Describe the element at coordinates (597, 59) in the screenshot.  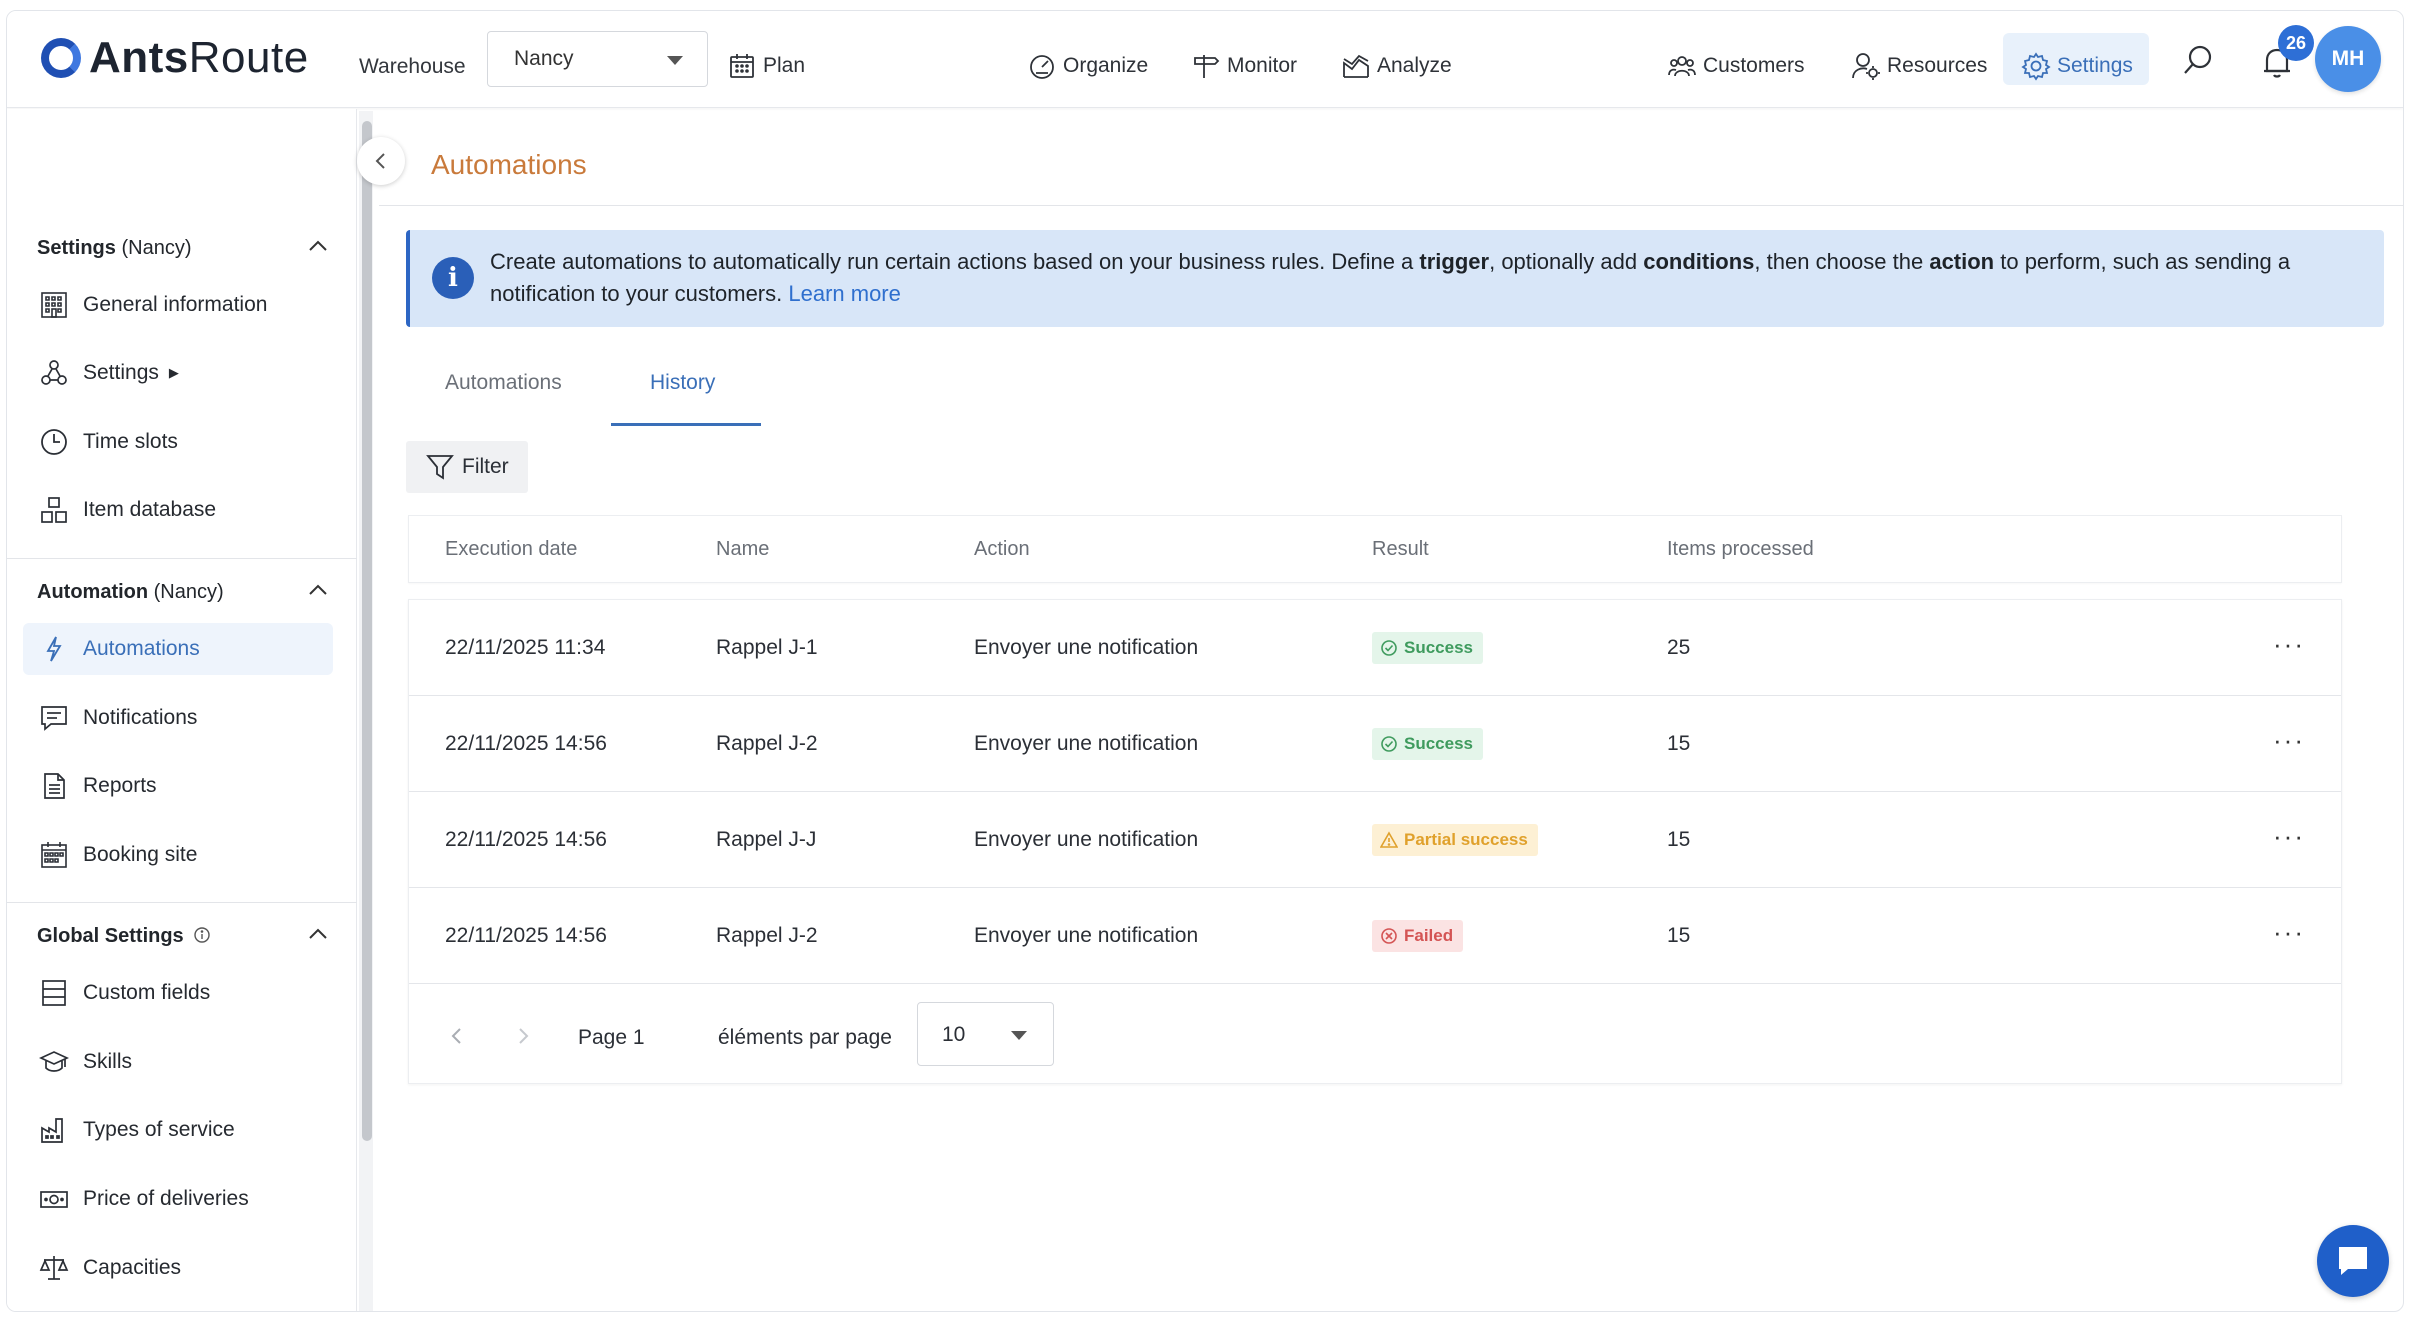
I see `warehouse-select: Nancy` at that location.